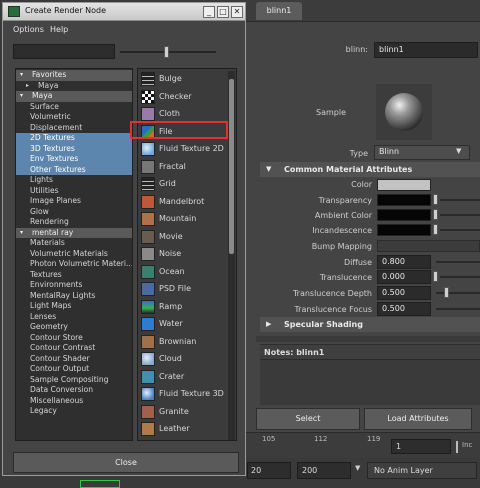 This screenshot has width=480, height=488. I want to click on tree-item-mentalray-lights: MentalRay Lights, so click(74, 296).